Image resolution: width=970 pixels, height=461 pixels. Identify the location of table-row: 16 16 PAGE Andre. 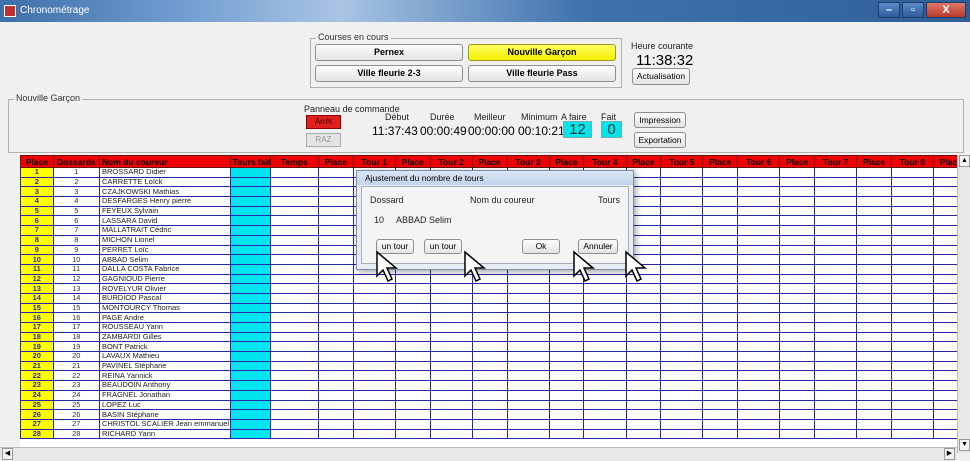
(490, 317).